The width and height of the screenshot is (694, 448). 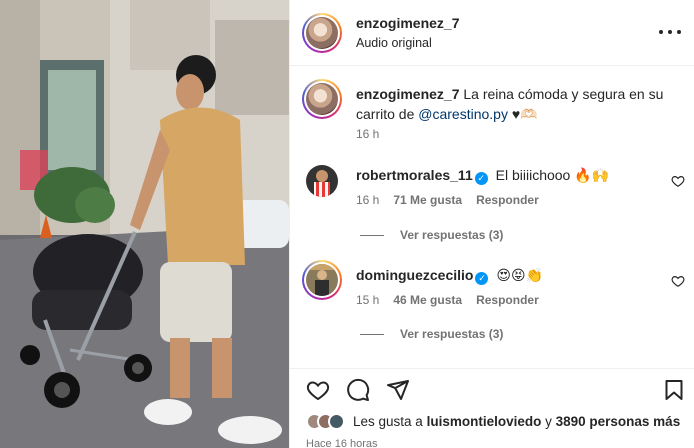 What do you see at coordinates (342, 443) in the screenshot?
I see `post-time-ago: Hace 16 horas` at bounding box center [342, 443].